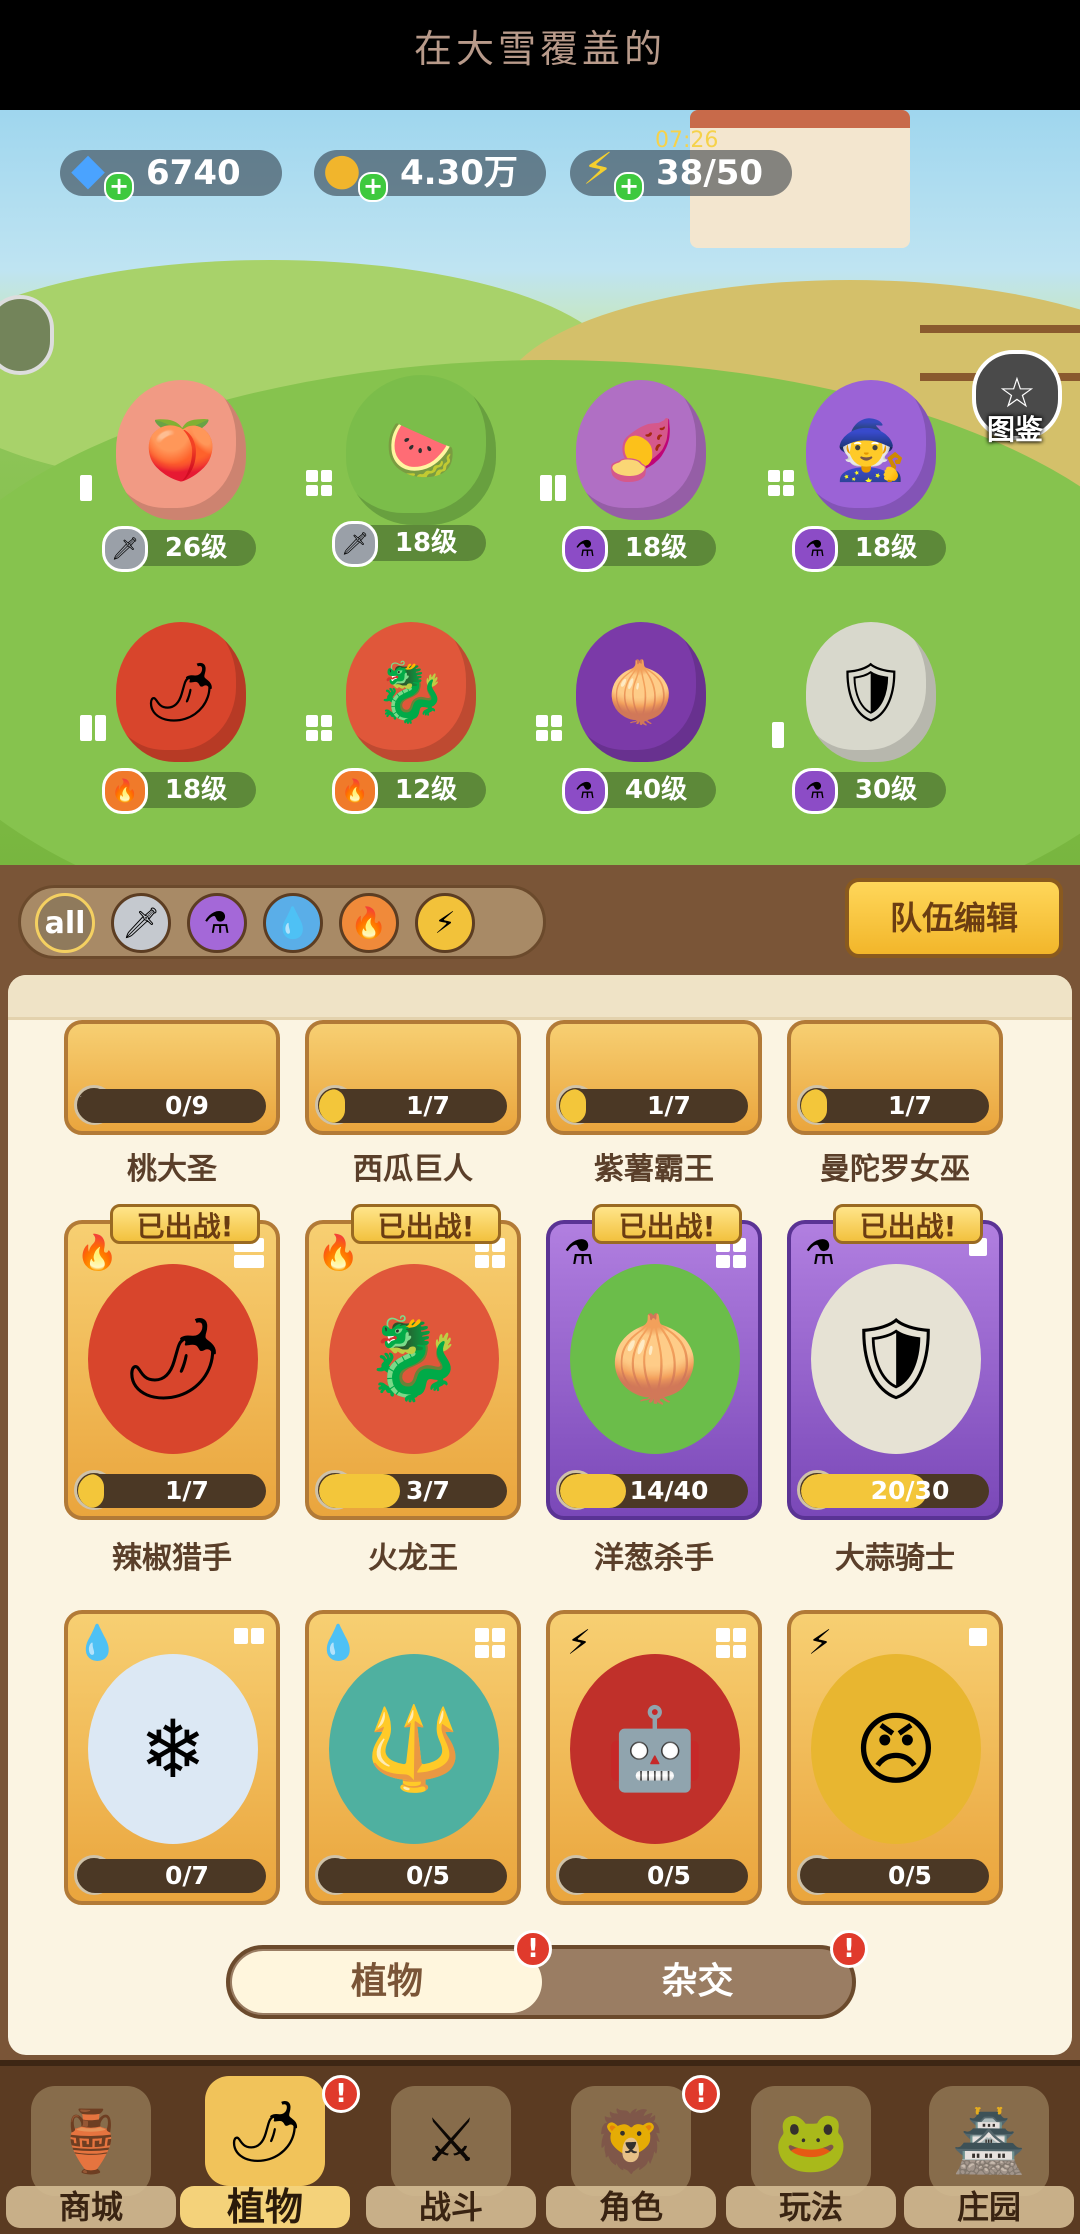  Describe the element at coordinates (1014, 429) in the screenshot. I see `codex-label: 图鉴` at that location.